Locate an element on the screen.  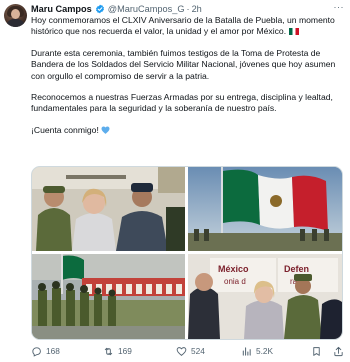
tweet-actions: 168 169 524 5.2K is located at coordinates (188, 351).